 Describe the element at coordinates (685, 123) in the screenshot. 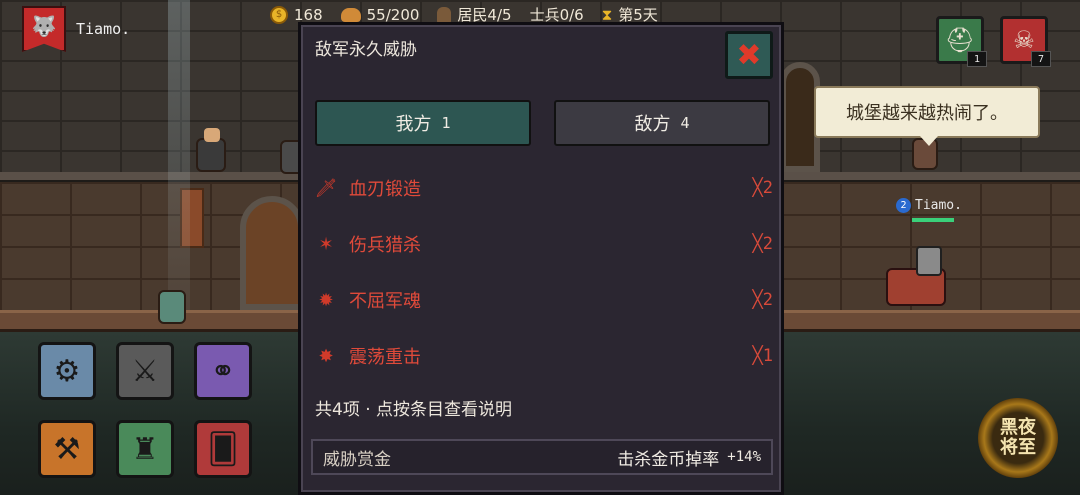

I see `tab-enemy-count: 4` at that location.